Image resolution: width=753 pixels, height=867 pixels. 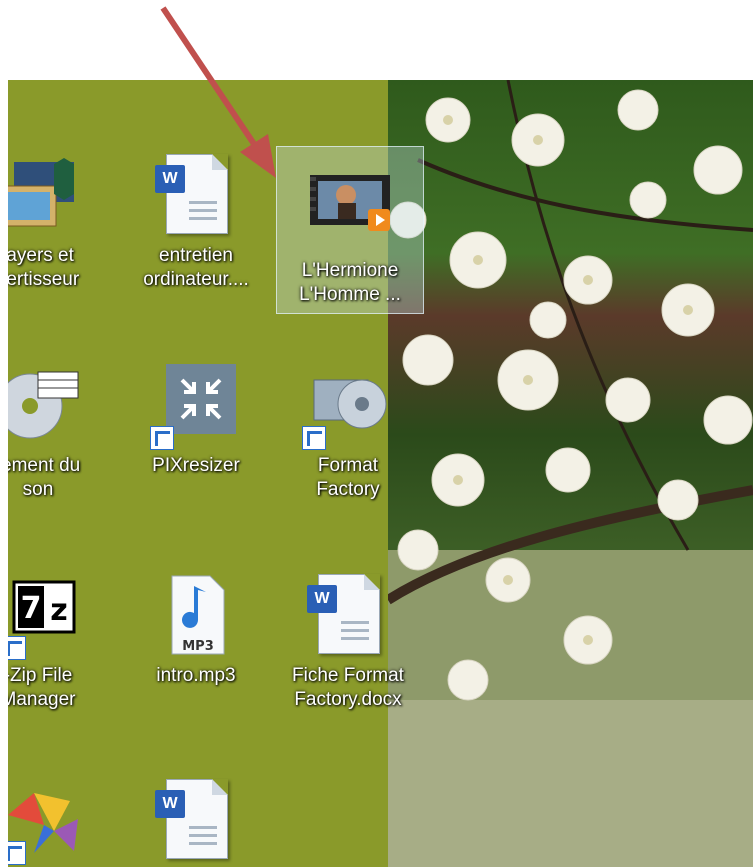 I want to click on svg-text: z, so click(x=58, y=610).